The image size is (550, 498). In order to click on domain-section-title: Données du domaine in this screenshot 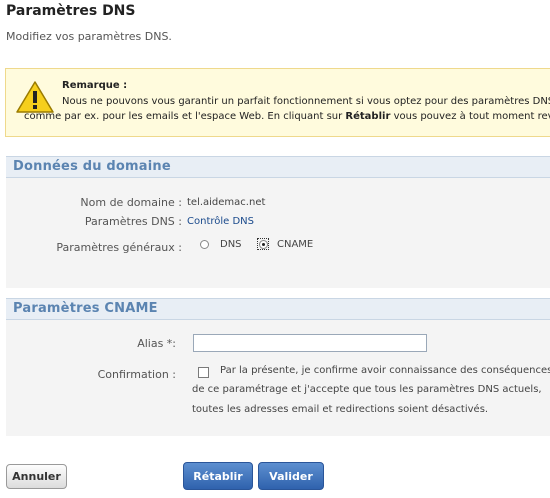, I will do `click(92, 166)`.